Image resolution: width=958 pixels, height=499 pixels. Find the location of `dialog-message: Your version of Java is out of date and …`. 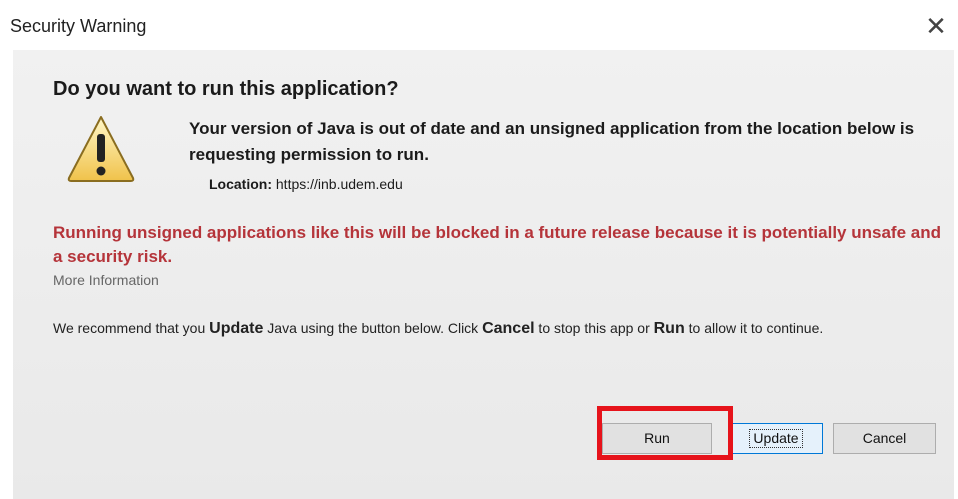

dialog-message: Your version of Java is out of date and … is located at coordinates (552, 141).